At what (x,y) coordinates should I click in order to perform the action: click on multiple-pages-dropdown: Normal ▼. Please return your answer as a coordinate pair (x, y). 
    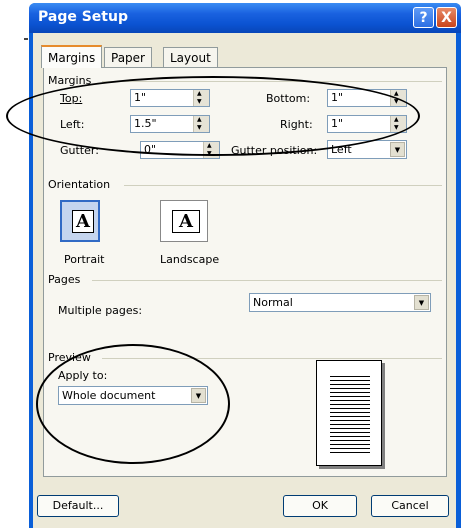
    Looking at the image, I should click on (340, 302).